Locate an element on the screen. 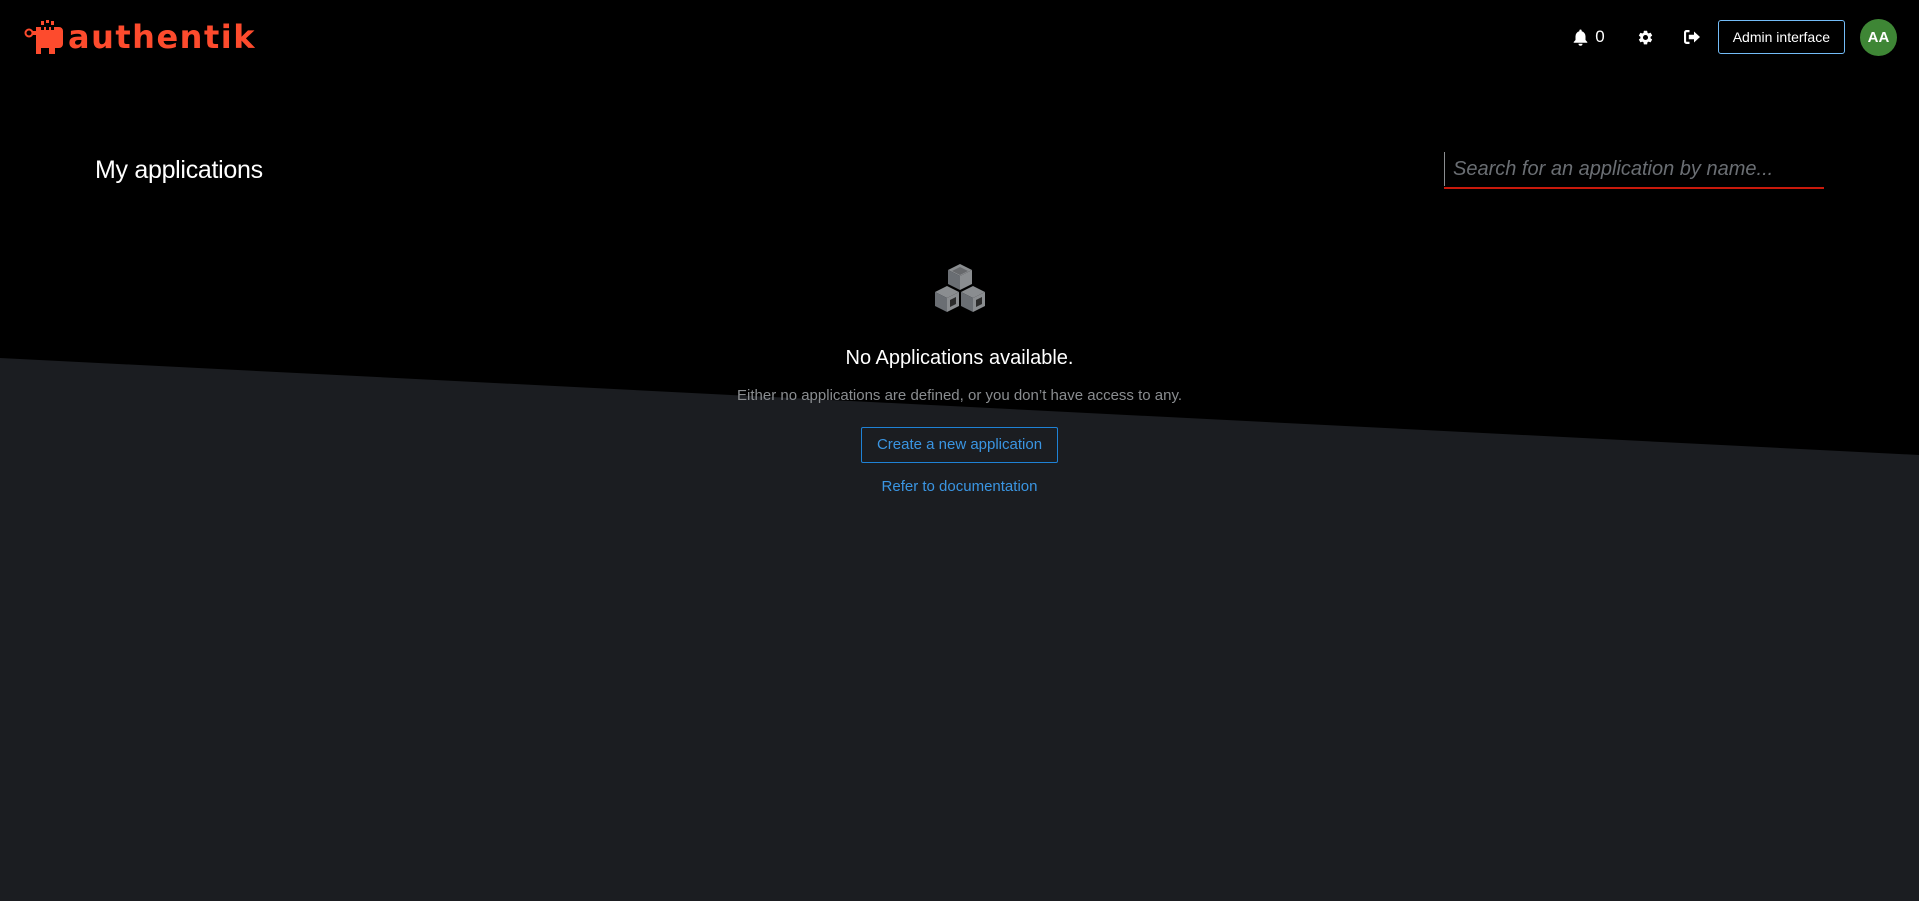 The height and width of the screenshot is (901, 1919). logout-button is located at coordinates (1692, 37).